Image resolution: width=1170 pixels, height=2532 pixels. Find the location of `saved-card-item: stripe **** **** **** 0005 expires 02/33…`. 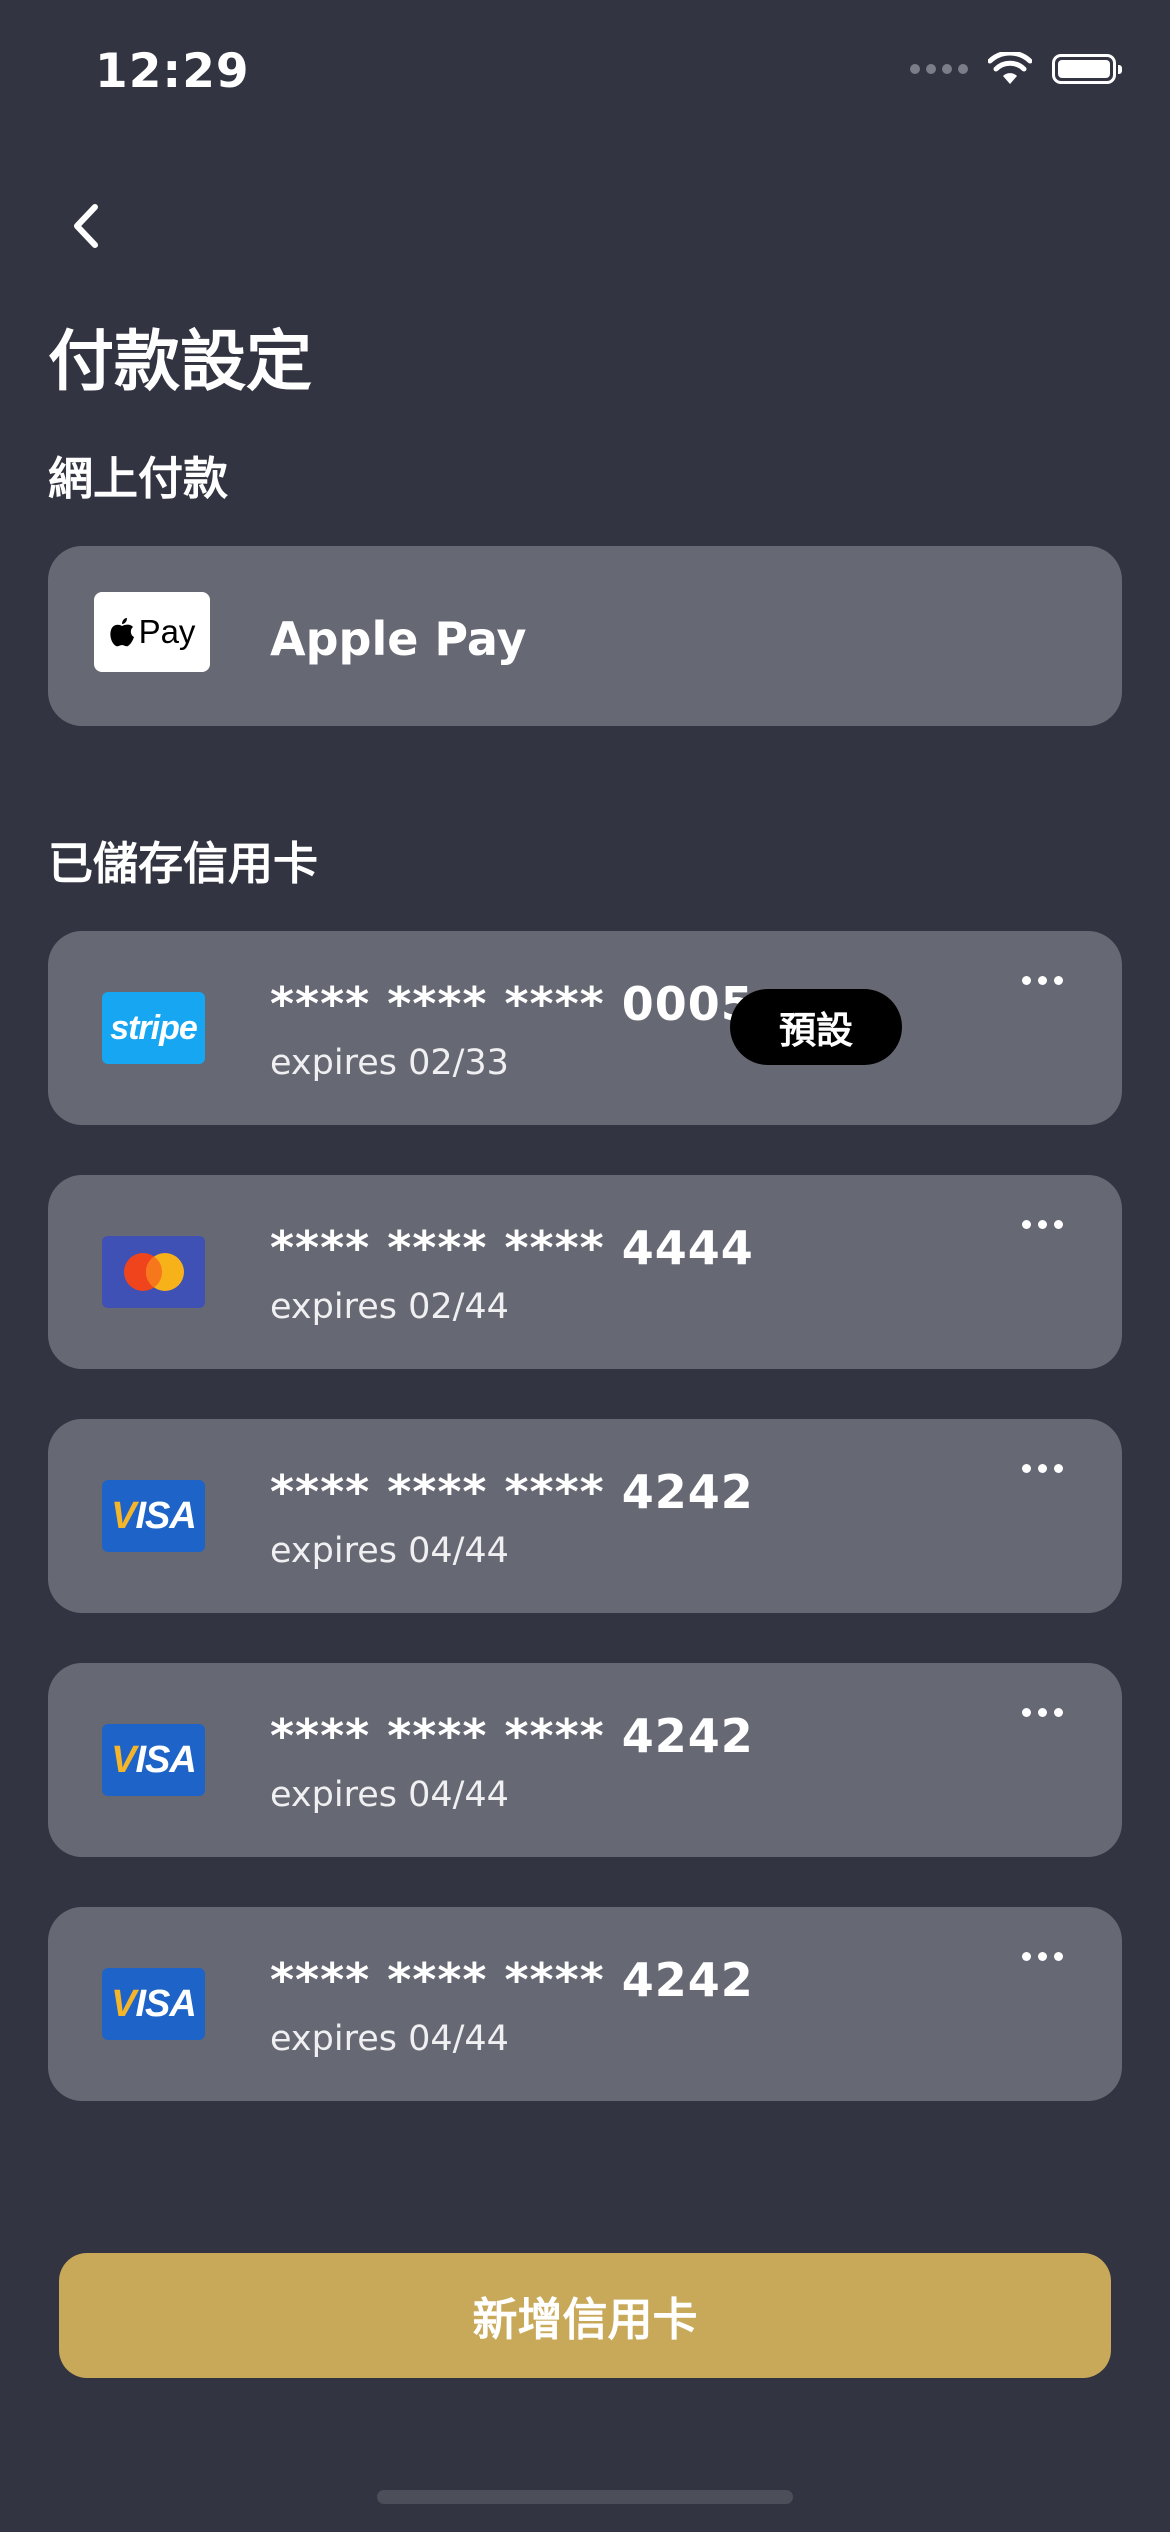

saved-card-item: stripe **** **** **** 0005 expires 02/33… is located at coordinates (585, 1028).